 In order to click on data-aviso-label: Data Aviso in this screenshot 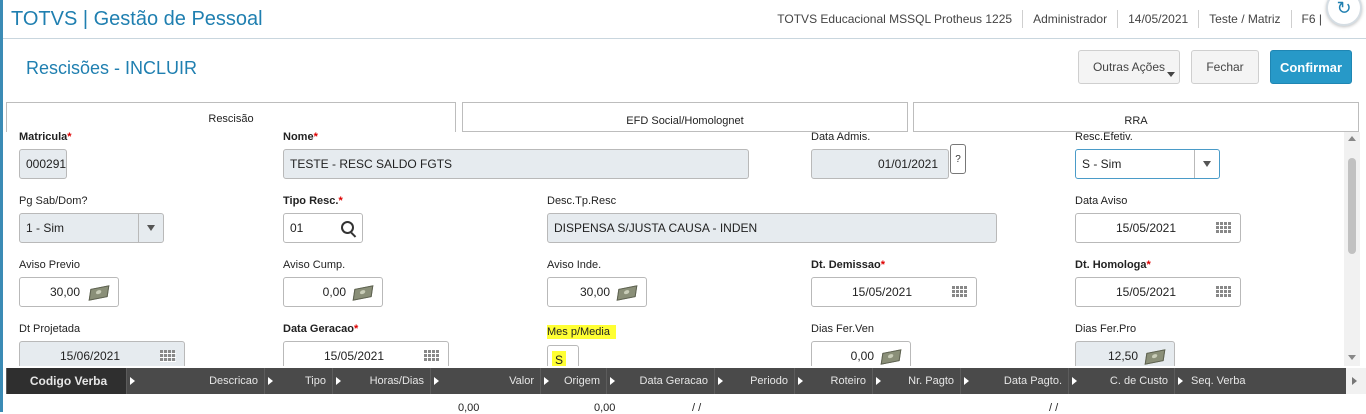, I will do `click(1101, 201)`.